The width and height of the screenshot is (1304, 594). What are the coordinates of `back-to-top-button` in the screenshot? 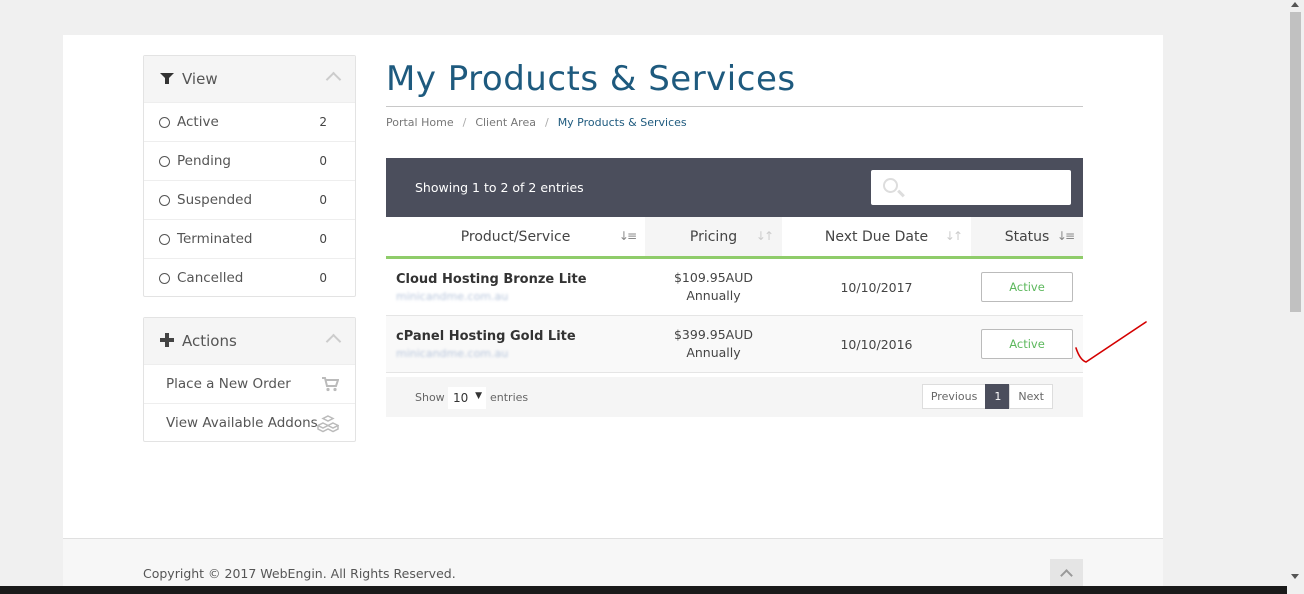 It's located at (1066, 574).